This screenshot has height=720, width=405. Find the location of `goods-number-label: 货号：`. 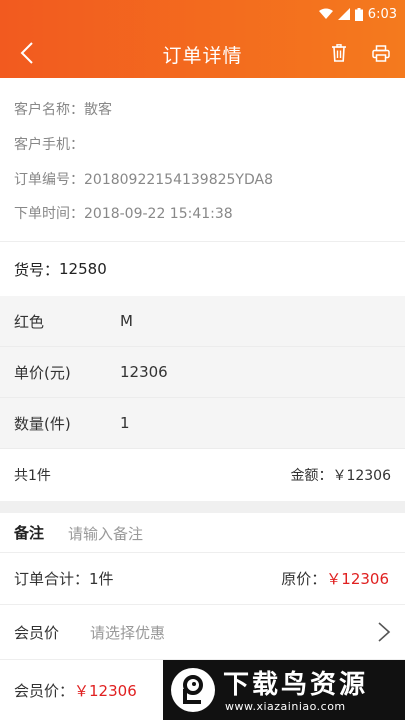

goods-number-label: 货号： is located at coordinates (37, 269).